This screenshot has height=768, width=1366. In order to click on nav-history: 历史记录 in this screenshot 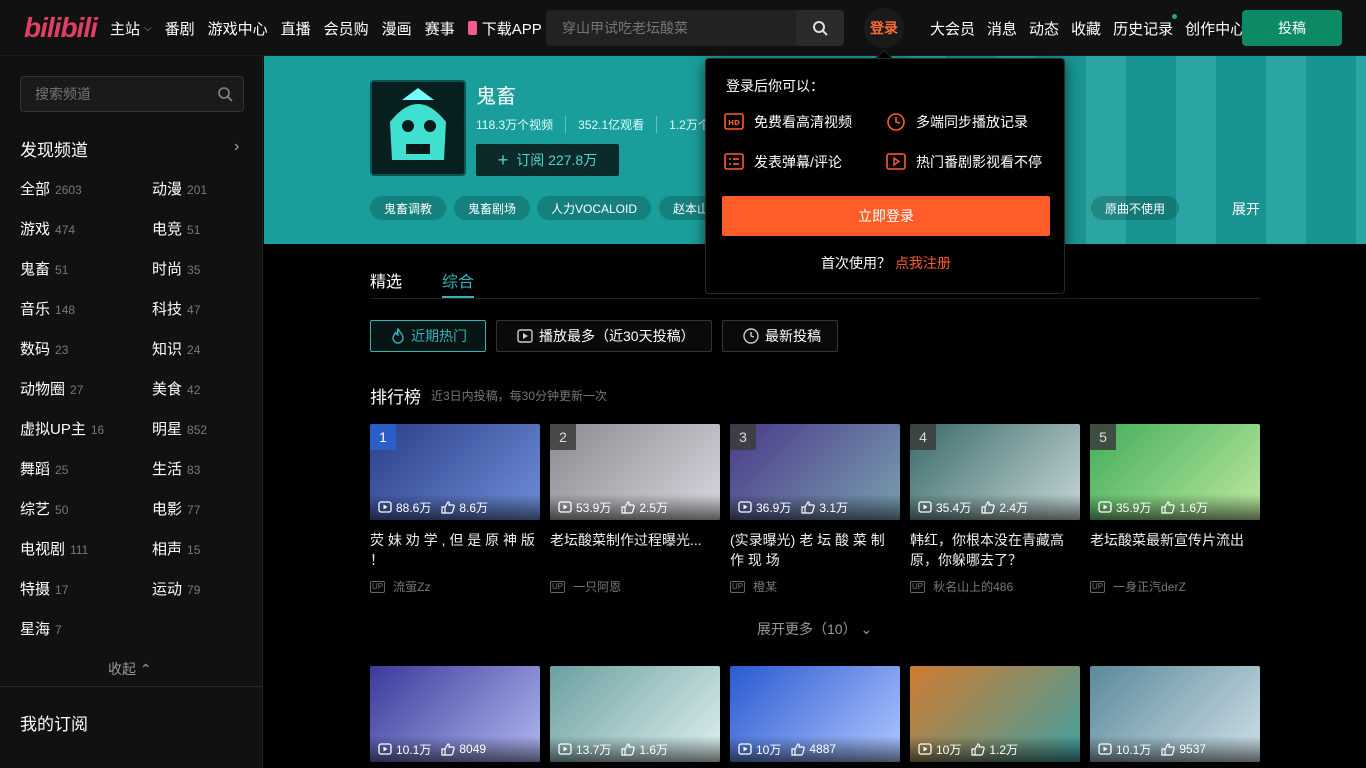, I will do `click(1145, 26)`.